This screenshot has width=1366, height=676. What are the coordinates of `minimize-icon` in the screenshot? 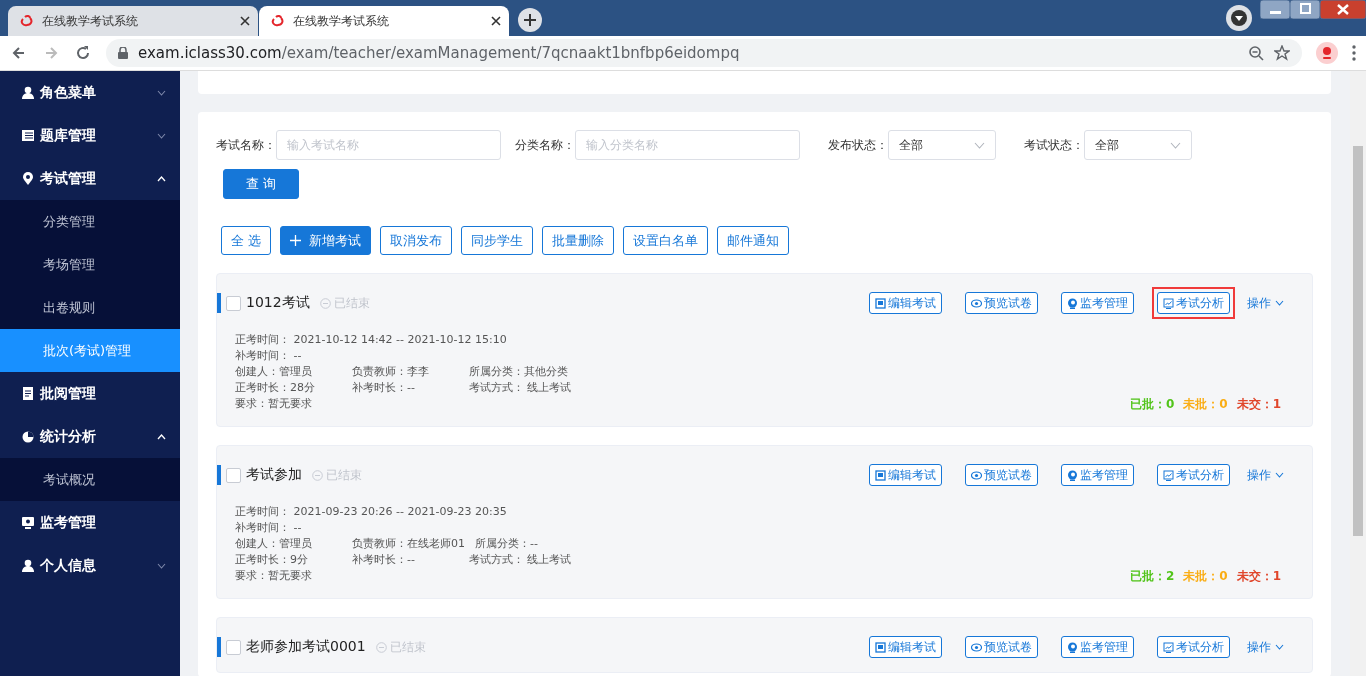 It's located at (1275, 9).